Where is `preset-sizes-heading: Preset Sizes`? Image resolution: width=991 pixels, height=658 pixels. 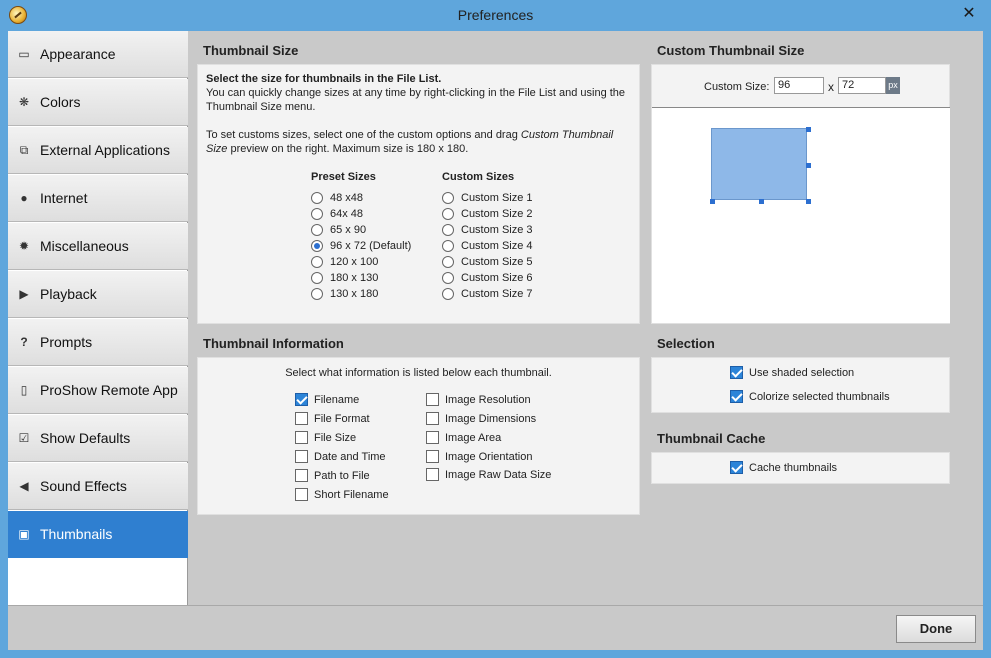 preset-sizes-heading: Preset Sizes is located at coordinates (343, 177).